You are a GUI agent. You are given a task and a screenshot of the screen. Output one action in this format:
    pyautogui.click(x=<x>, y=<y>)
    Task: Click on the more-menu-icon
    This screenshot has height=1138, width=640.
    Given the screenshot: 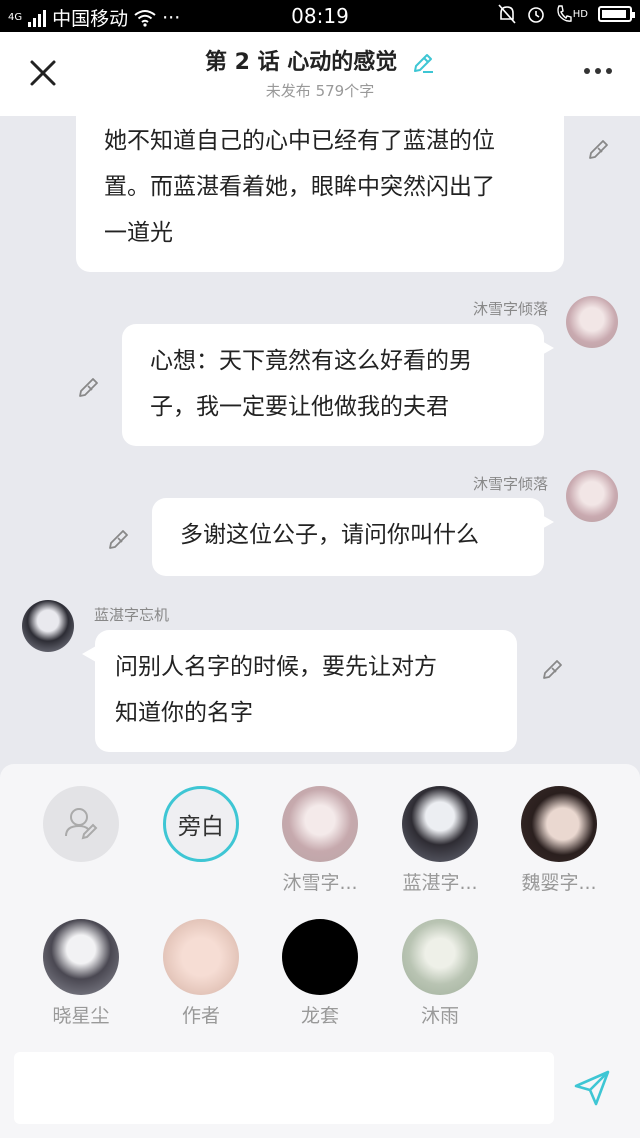 What is the action you would take?
    pyautogui.click(x=598, y=71)
    